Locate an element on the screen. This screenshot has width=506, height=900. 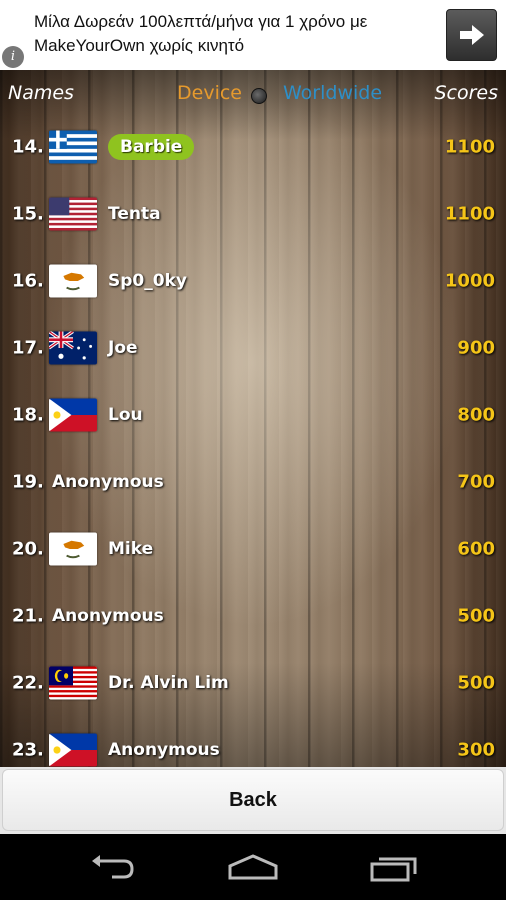
score-value: 700 is located at coordinates (476, 481).